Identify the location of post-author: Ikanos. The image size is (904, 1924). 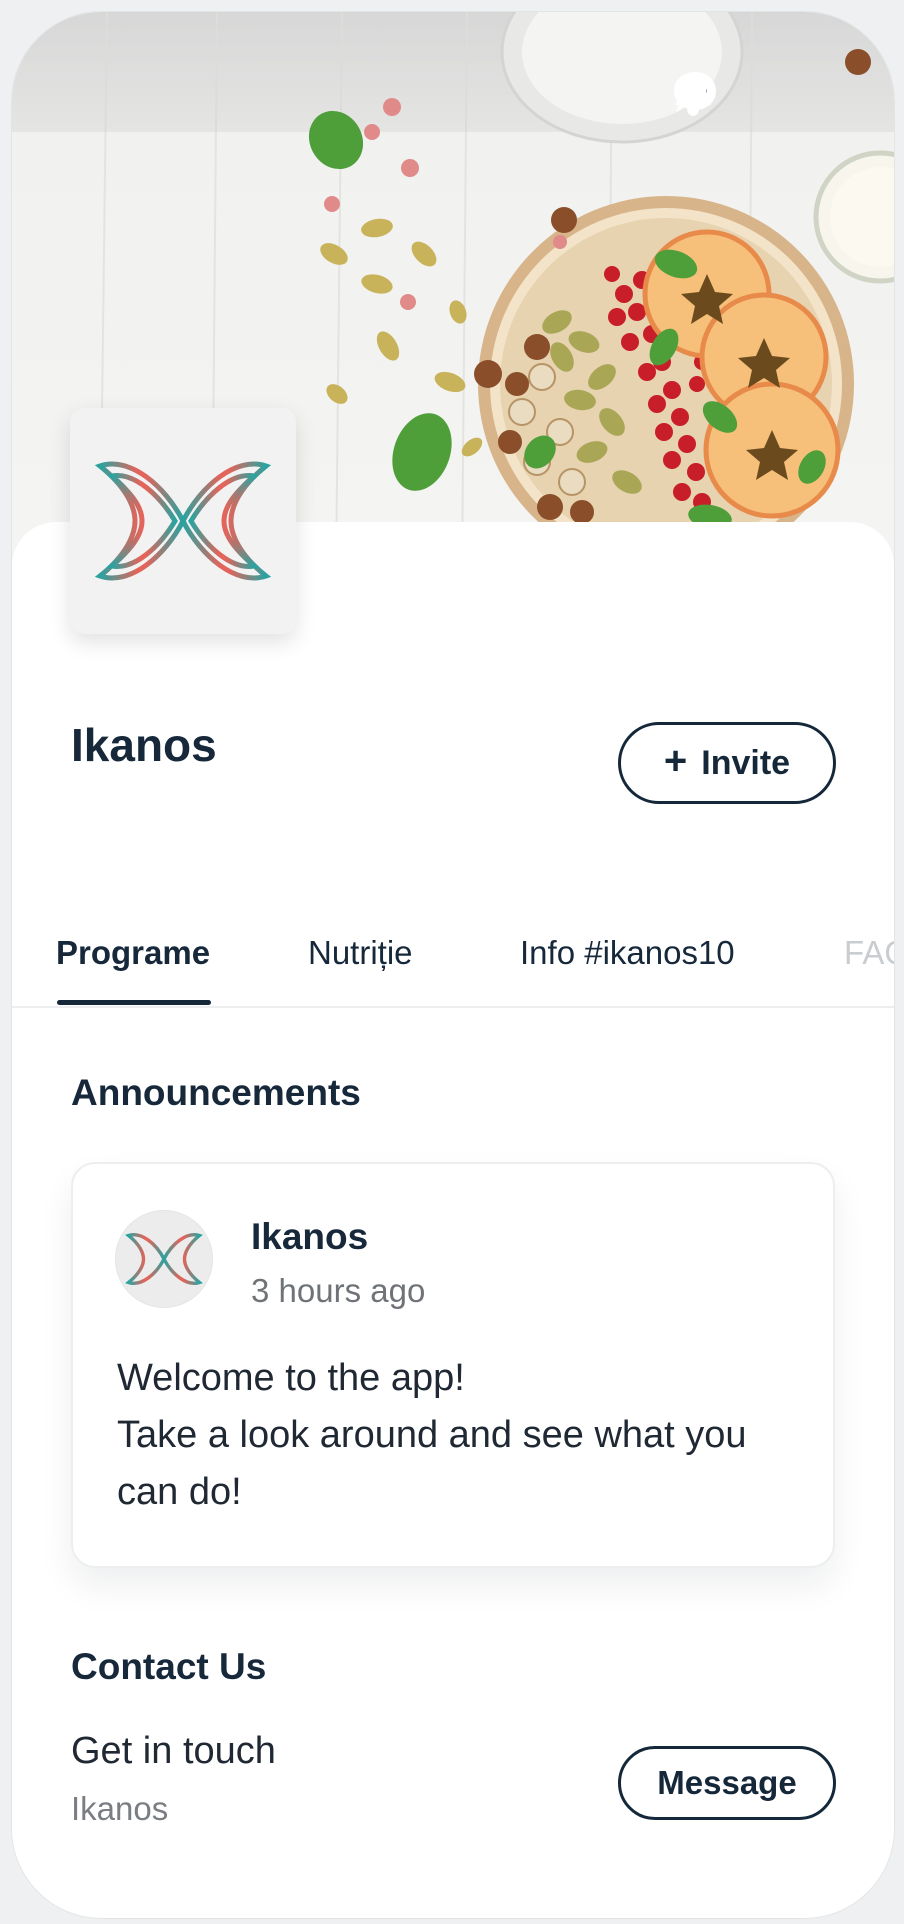
(310, 1236).